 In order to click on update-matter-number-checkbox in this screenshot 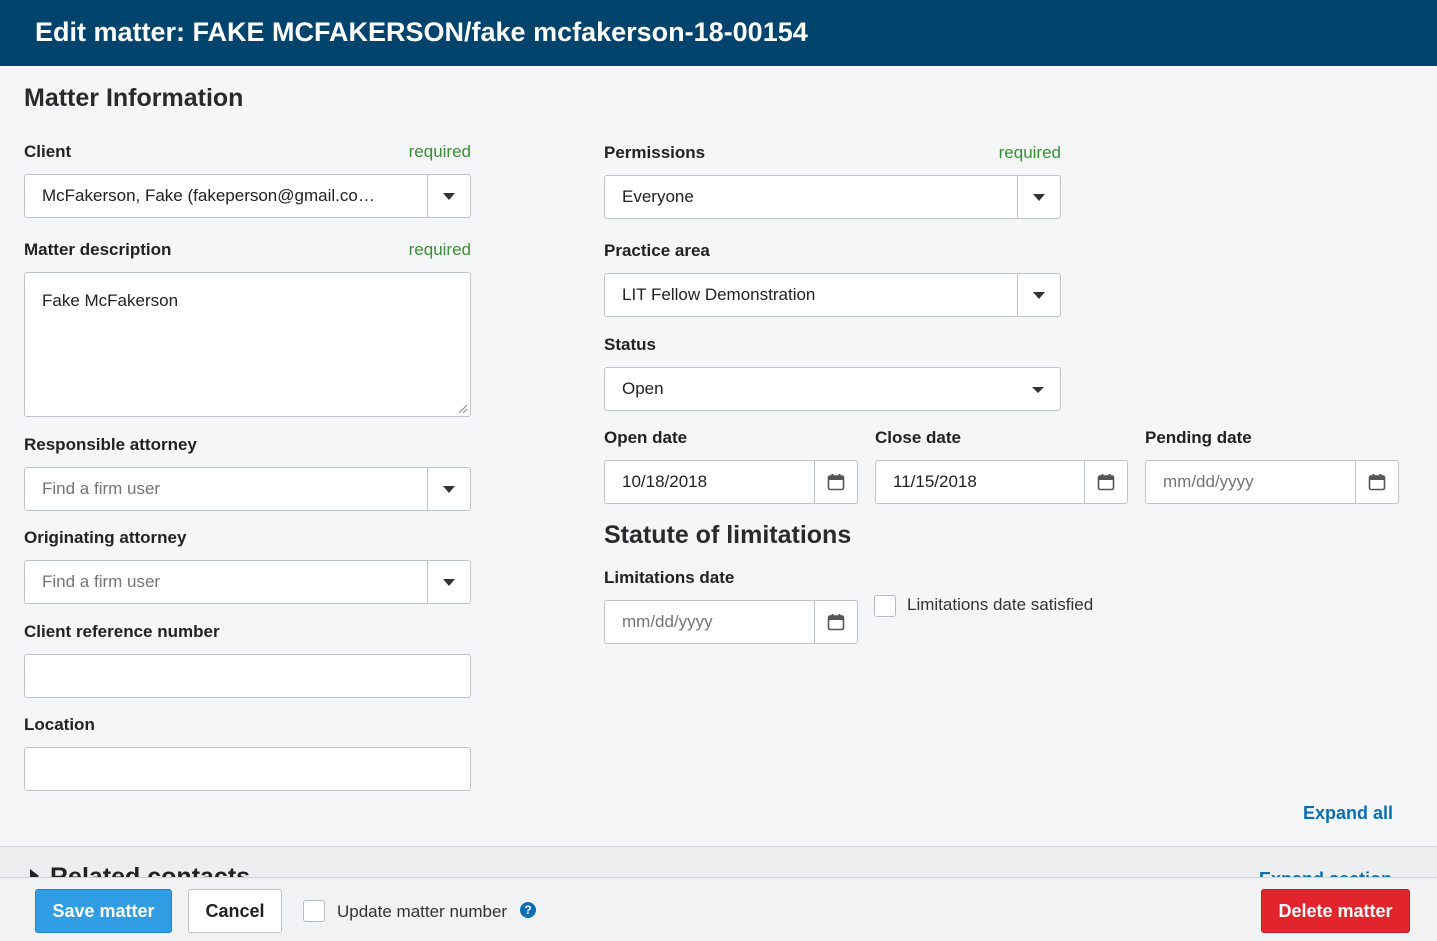, I will do `click(314, 911)`.